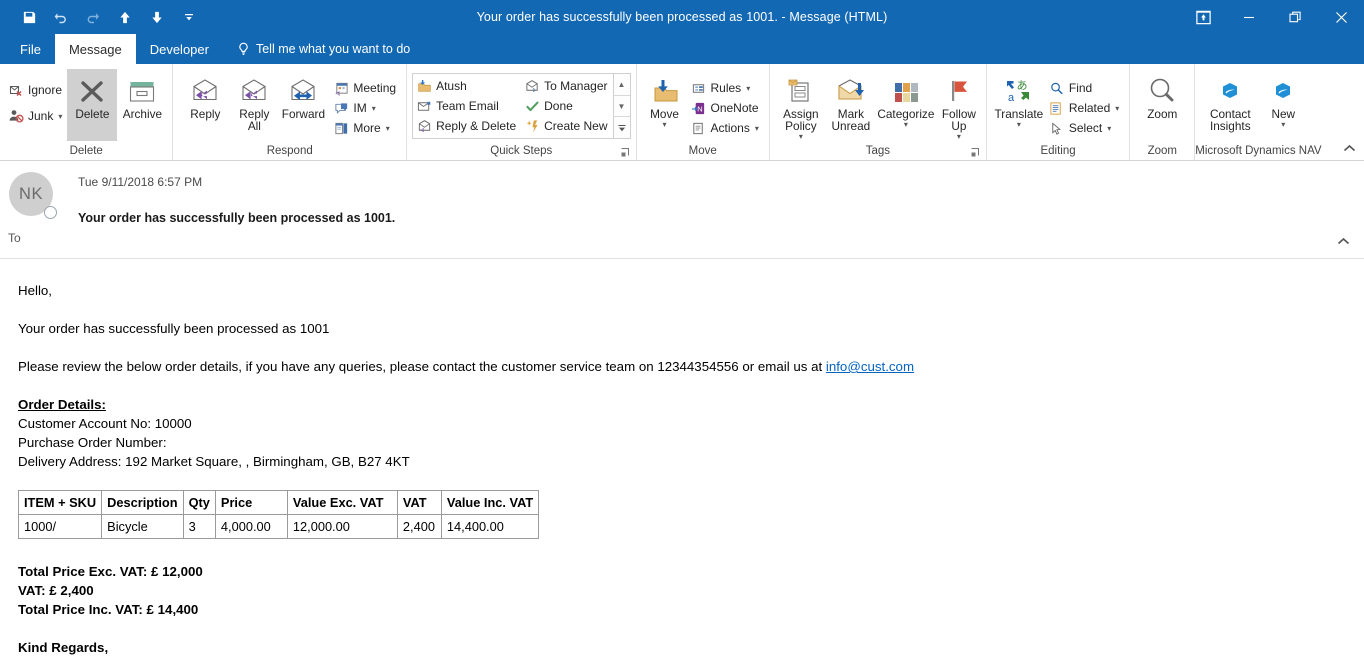  Describe the element at coordinates (1203, 17) in the screenshot. I see `touch-mode-icon` at that location.